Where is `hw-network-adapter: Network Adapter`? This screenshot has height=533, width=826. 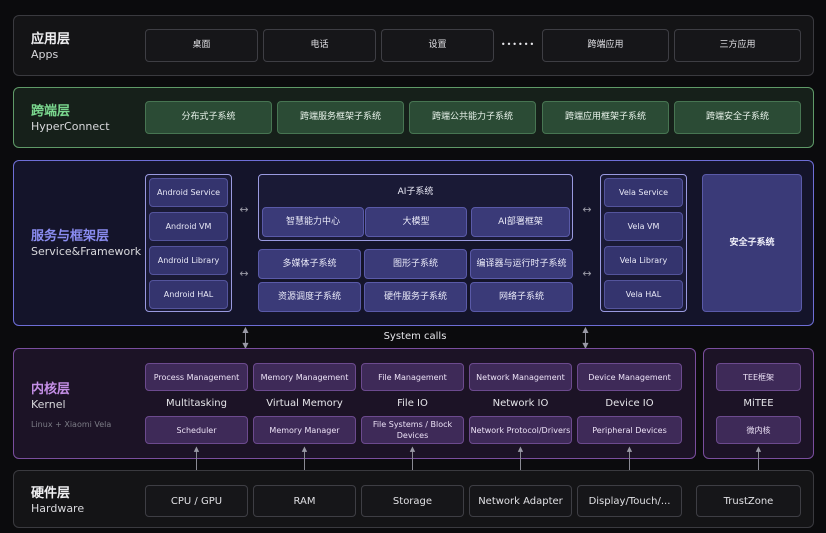 hw-network-adapter: Network Adapter is located at coordinates (520, 501).